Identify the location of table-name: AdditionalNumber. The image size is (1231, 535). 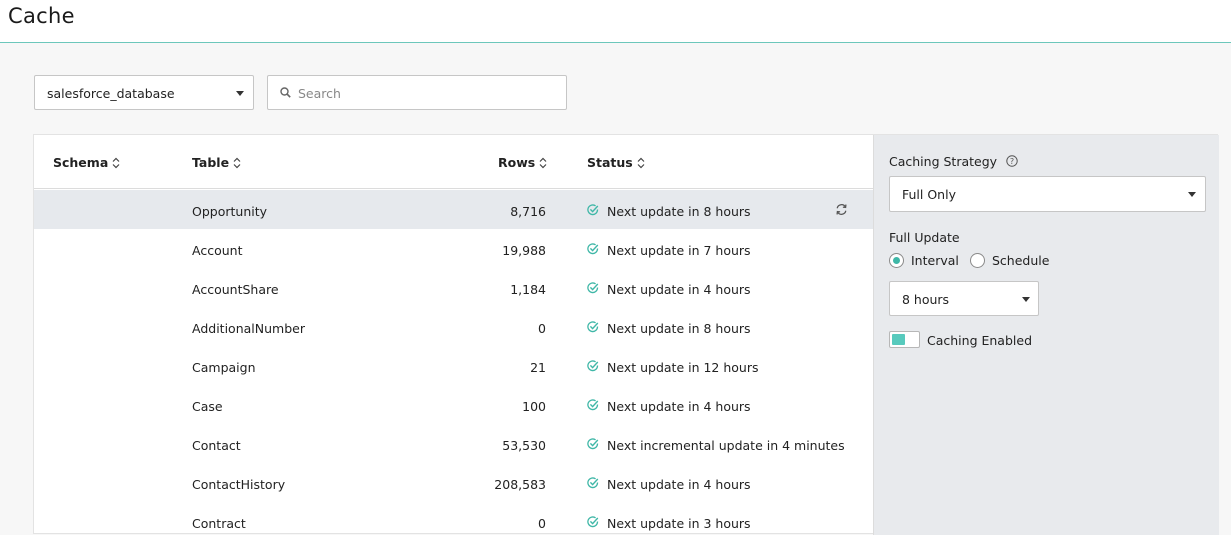
(248, 328).